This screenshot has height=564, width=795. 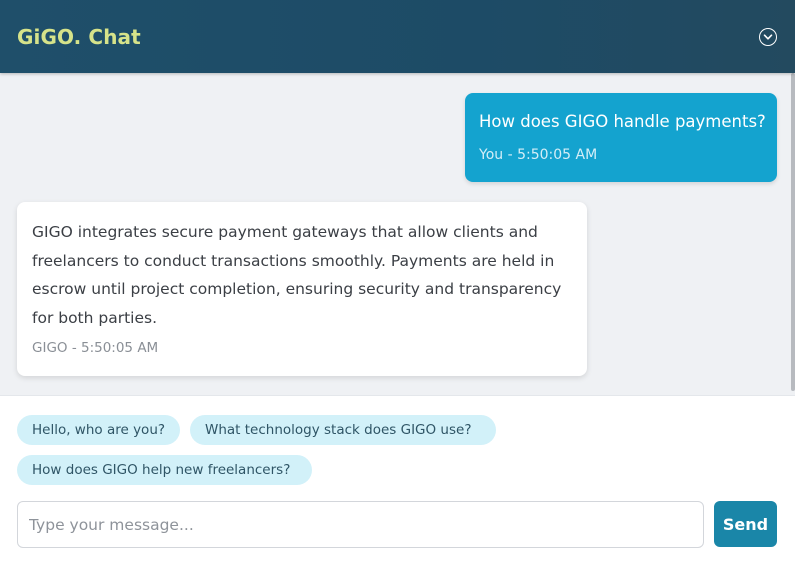 I want to click on bot-message-meta: GIGO - 5:50:05 AM, so click(x=95, y=348).